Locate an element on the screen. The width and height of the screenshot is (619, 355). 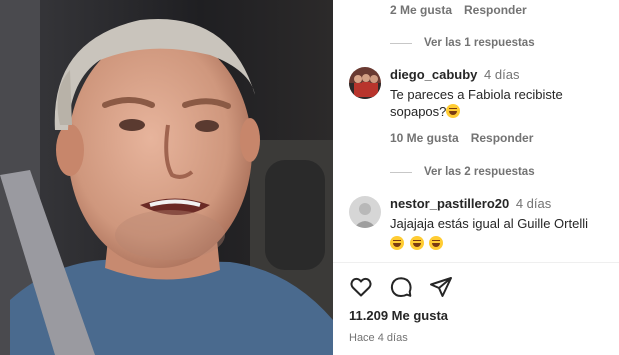
comment-text: Te pareces a Fabiola recibiste sopapos? is located at coordinates (502, 103).